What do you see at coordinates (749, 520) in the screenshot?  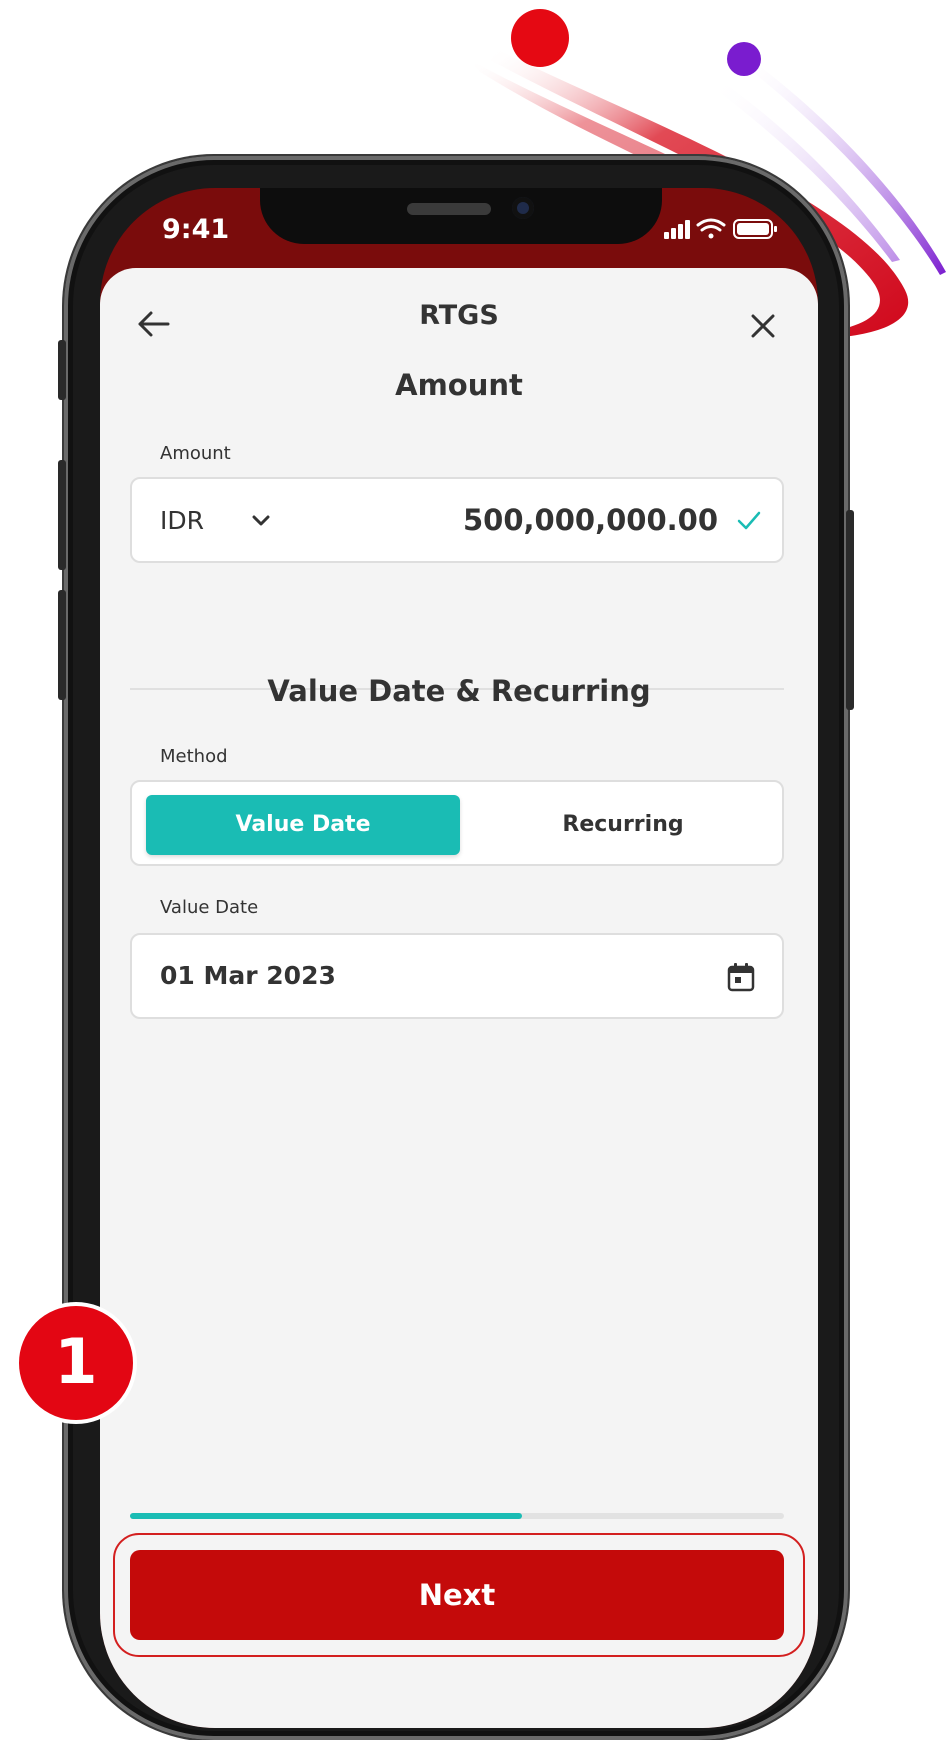 I see `check-icon` at bounding box center [749, 520].